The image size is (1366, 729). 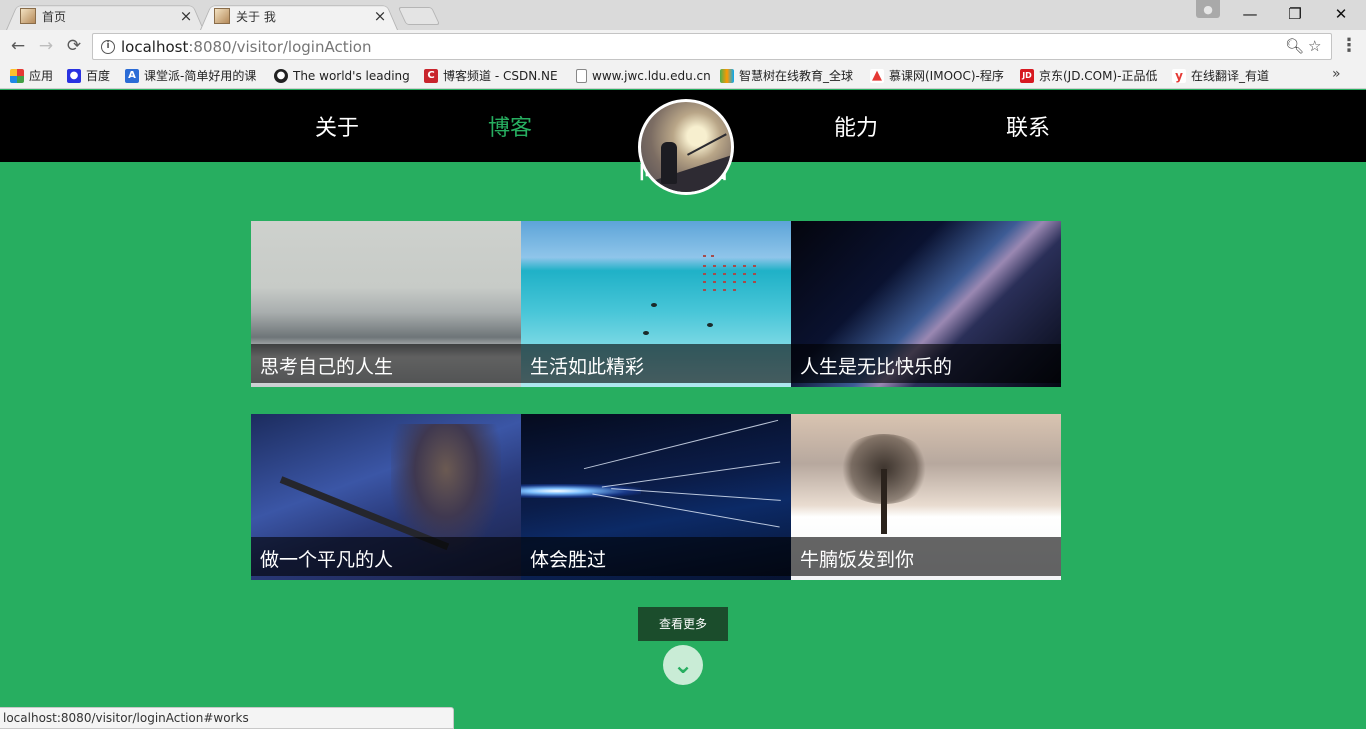 I want to click on tab-title: 关于 我, so click(x=256, y=16).